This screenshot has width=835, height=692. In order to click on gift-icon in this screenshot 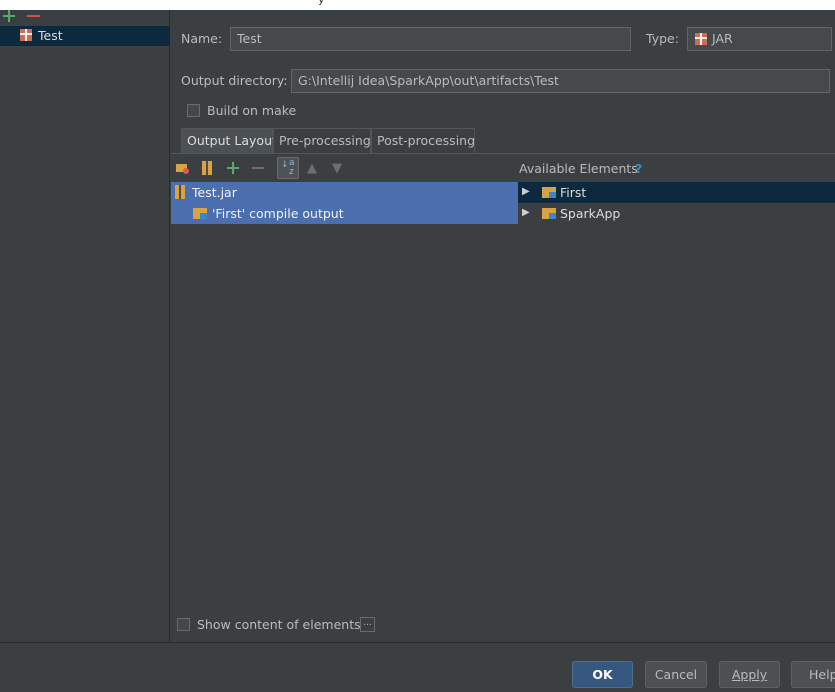, I will do `click(26, 35)`.